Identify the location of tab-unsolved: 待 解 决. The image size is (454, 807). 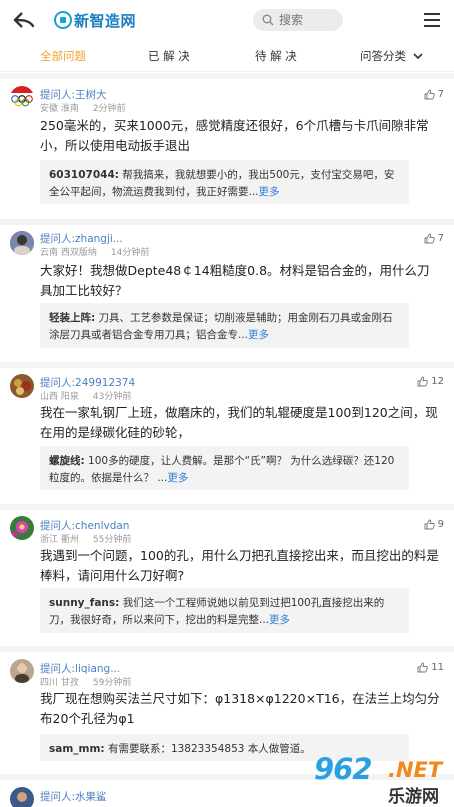
(276, 56).